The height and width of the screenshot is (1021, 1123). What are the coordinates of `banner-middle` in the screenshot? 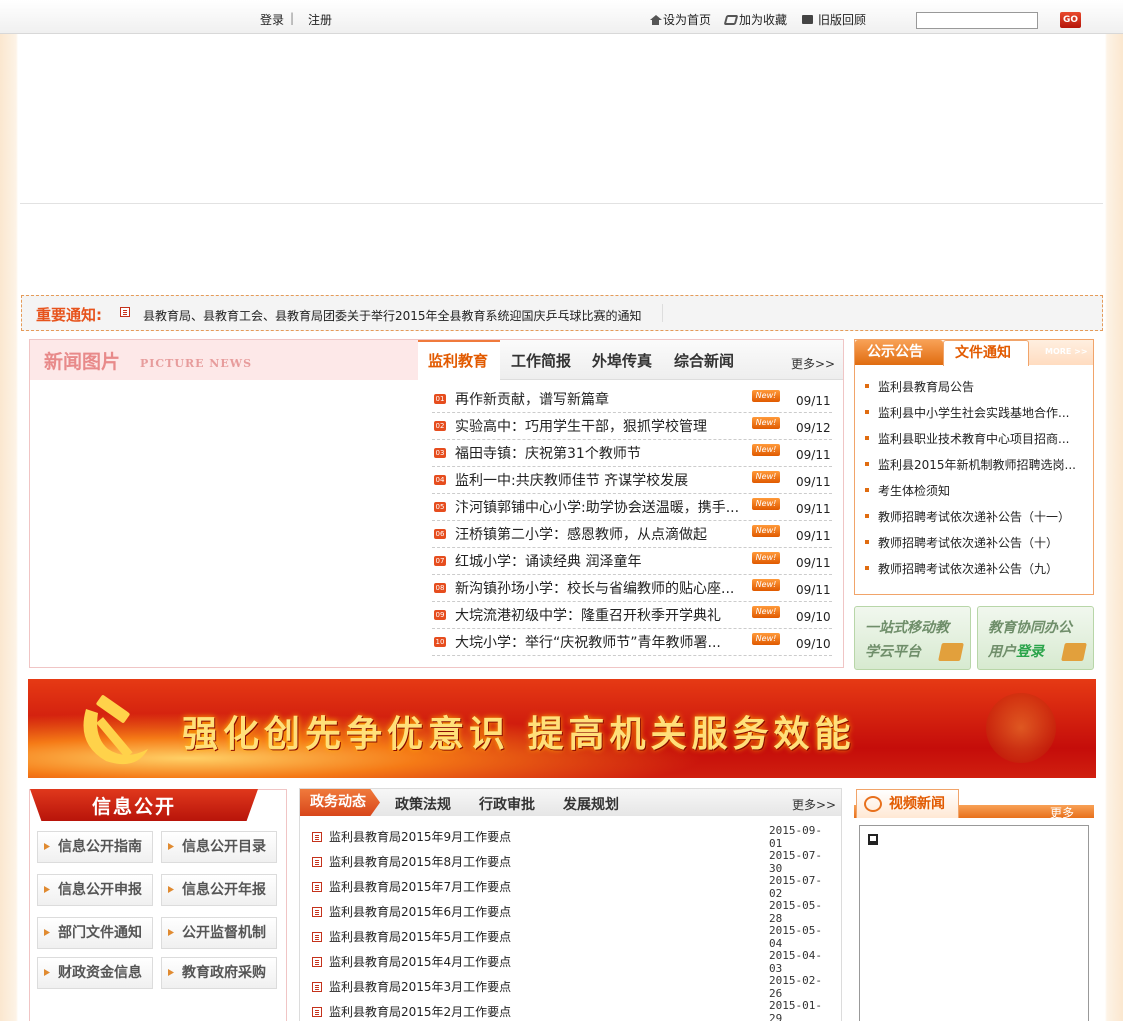 It's located at (561, 249).